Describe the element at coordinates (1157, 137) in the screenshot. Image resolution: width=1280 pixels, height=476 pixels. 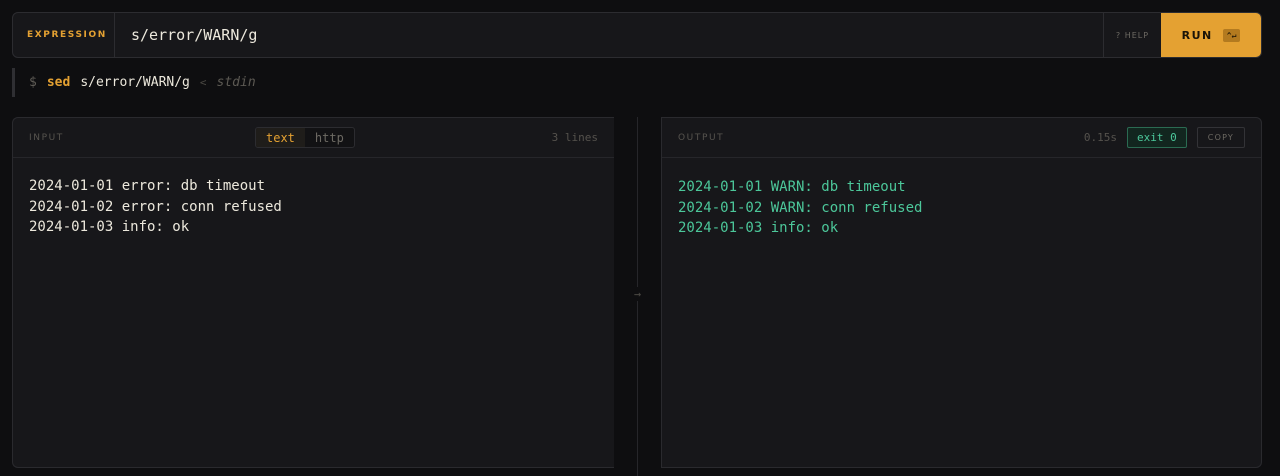
I see `exit-status-badge: exit 0` at that location.